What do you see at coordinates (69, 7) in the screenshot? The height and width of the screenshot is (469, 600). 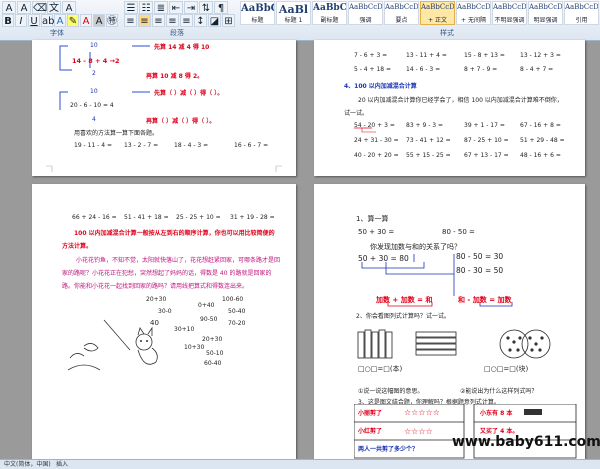 I see `border-char-icon: A` at bounding box center [69, 7].